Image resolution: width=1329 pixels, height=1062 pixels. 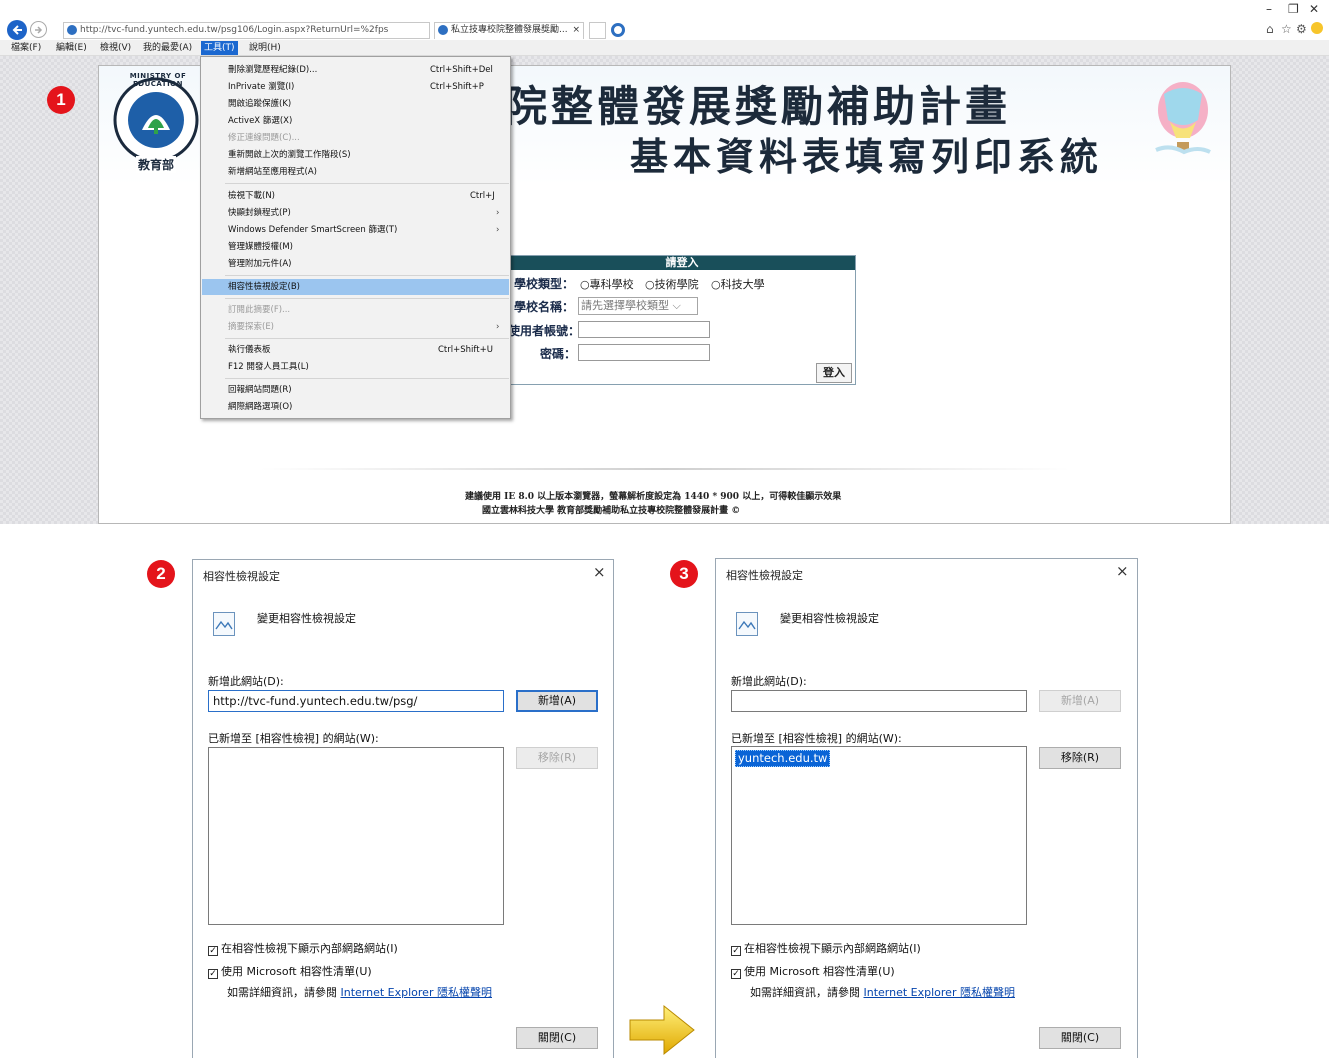 What do you see at coordinates (355, 70) in the screenshot?
I see `tools-item-delete-history: 刪除瀏覽歷程紀錄(D)... Ctrl+Shift+Del` at bounding box center [355, 70].